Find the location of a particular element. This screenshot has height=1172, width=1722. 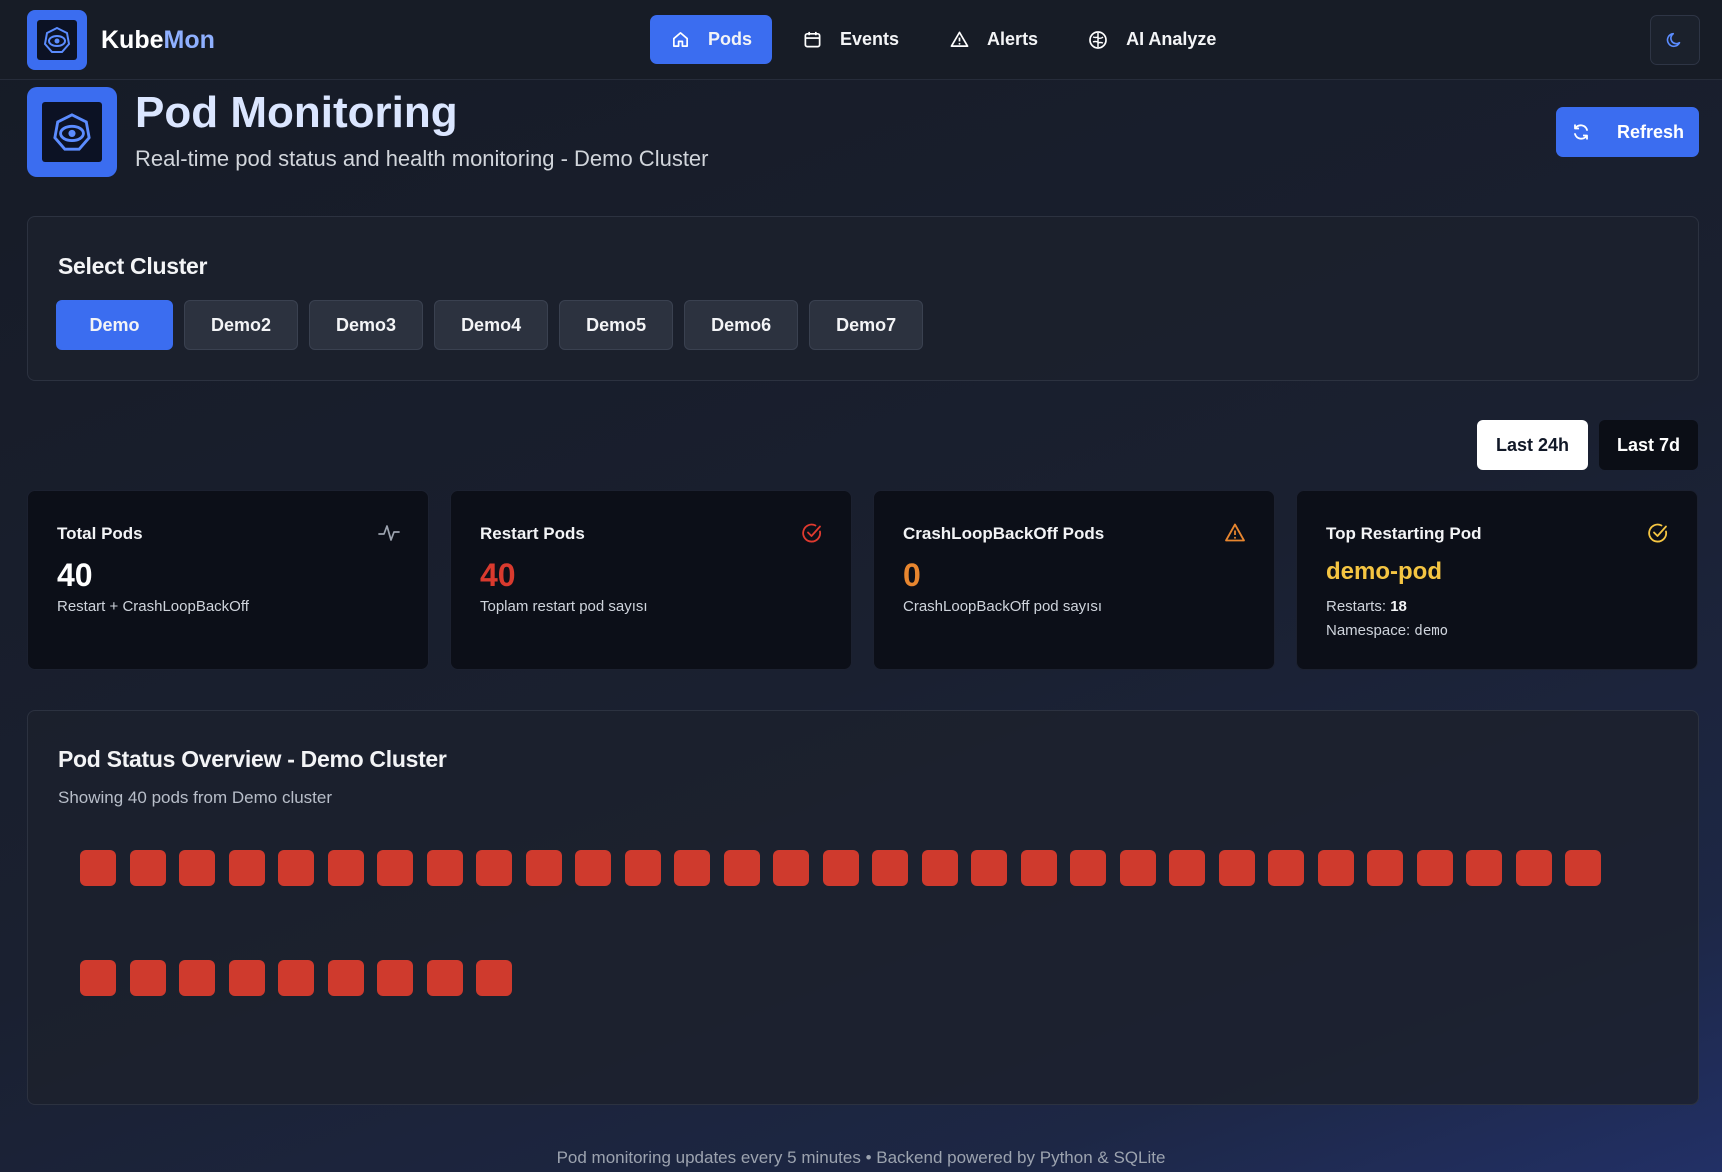

time-range-toggle: Last 24h Last 7d is located at coordinates (1587, 445).